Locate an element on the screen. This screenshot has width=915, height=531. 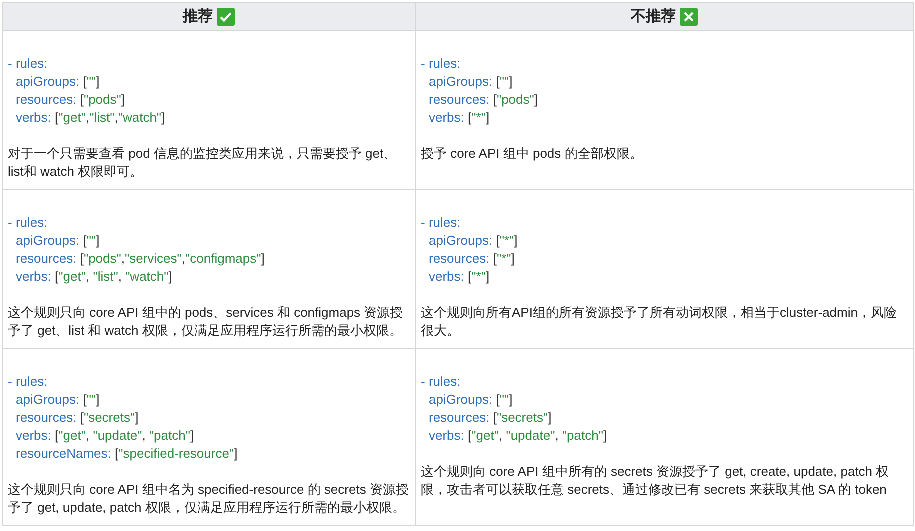
rule-description: 这个规则只向 core API 组中的 pods、services 和 configmaps 资源授予了 get、list 和 watch 权限，仅满足应用程序运行所需的最小权限。 is located at coordinates (206, 322).